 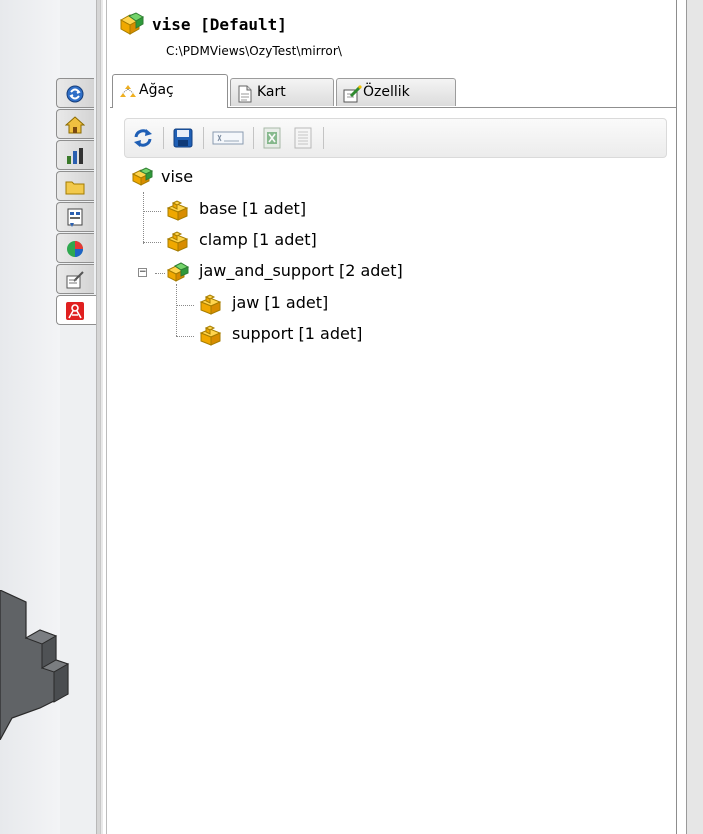 I want to click on list-icon, so click(x=303, y=138).